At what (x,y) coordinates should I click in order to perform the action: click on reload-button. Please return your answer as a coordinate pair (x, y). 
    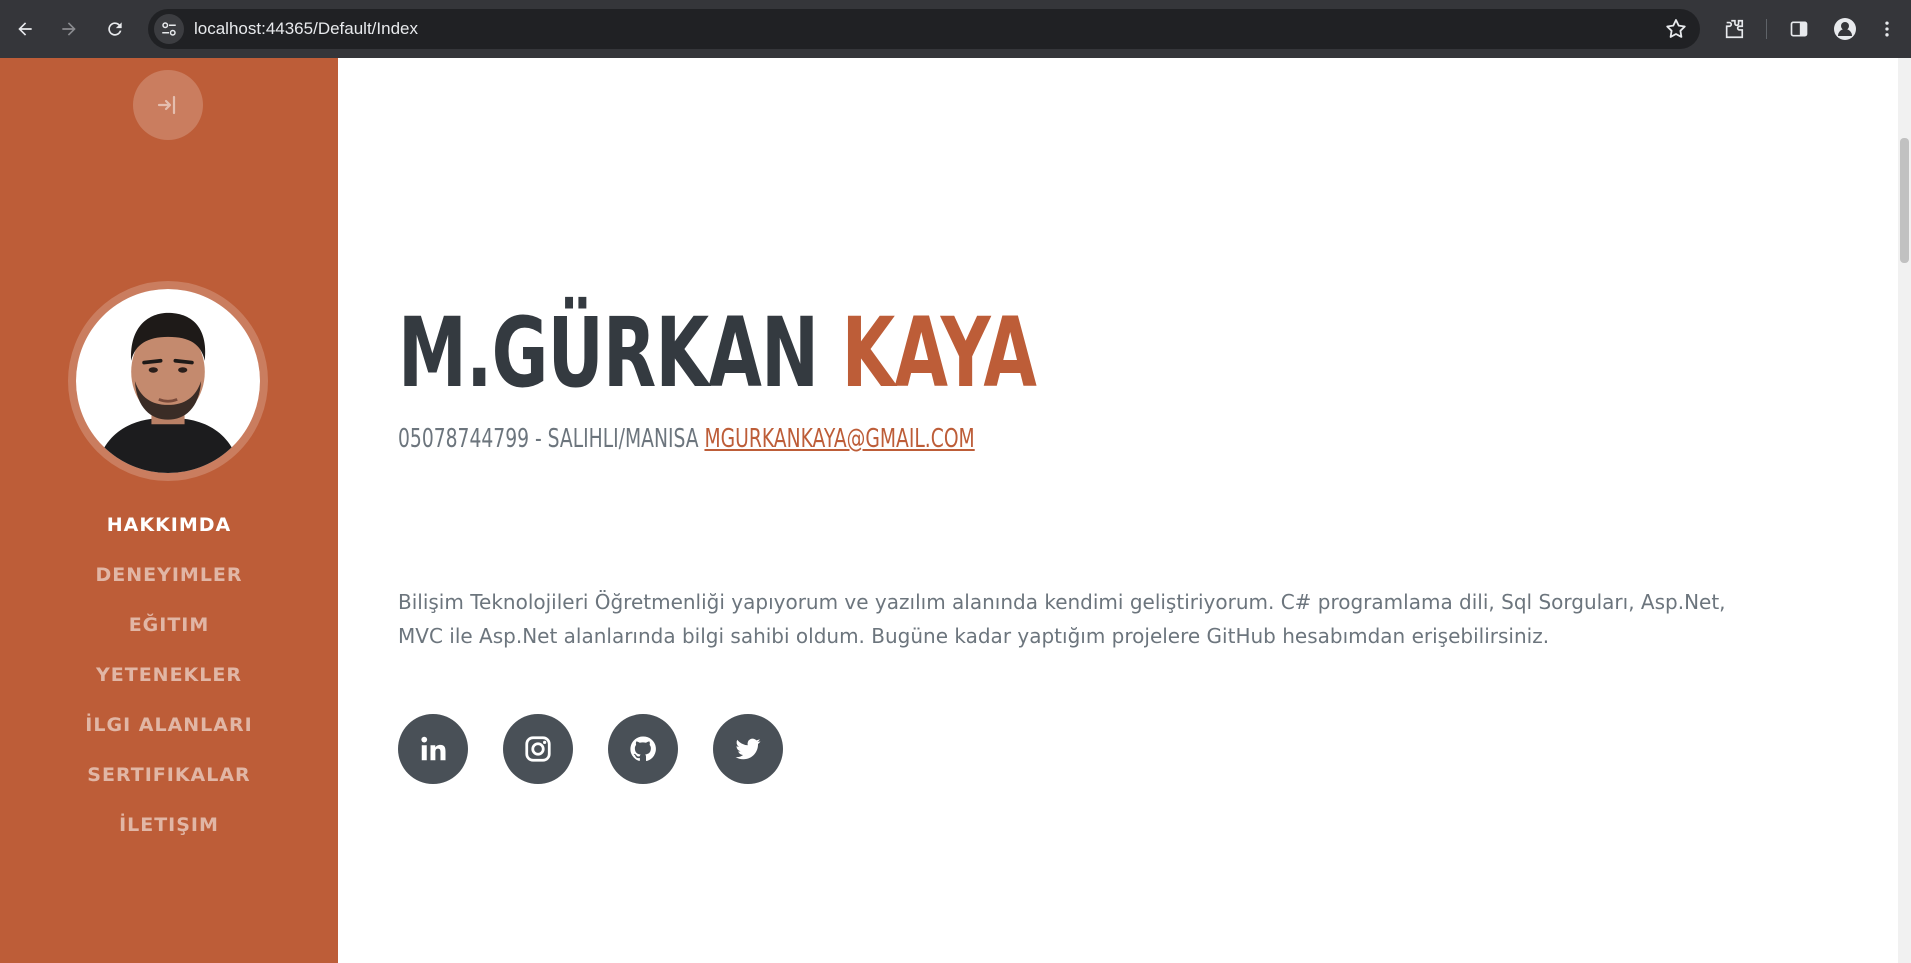
    Looking at the image, I should click on (115, 29).